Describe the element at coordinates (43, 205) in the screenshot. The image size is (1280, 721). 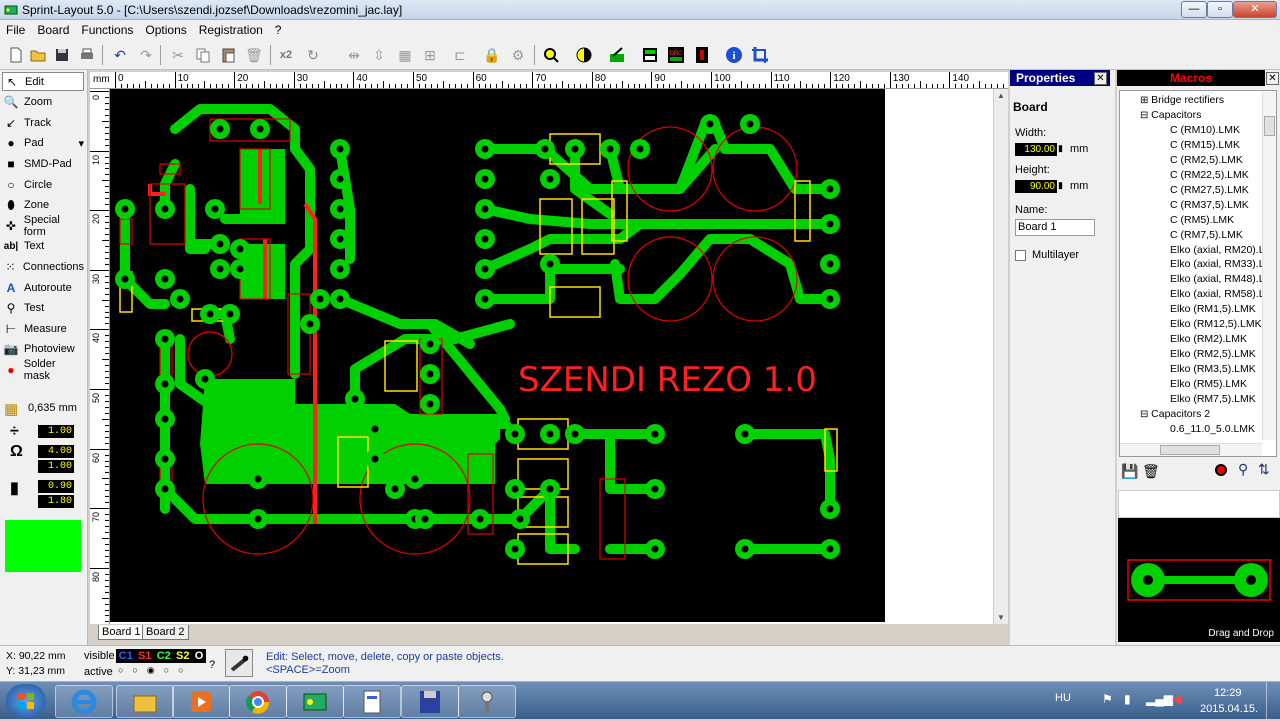
I see `tool-zone: ⬮ Zone` at that location.